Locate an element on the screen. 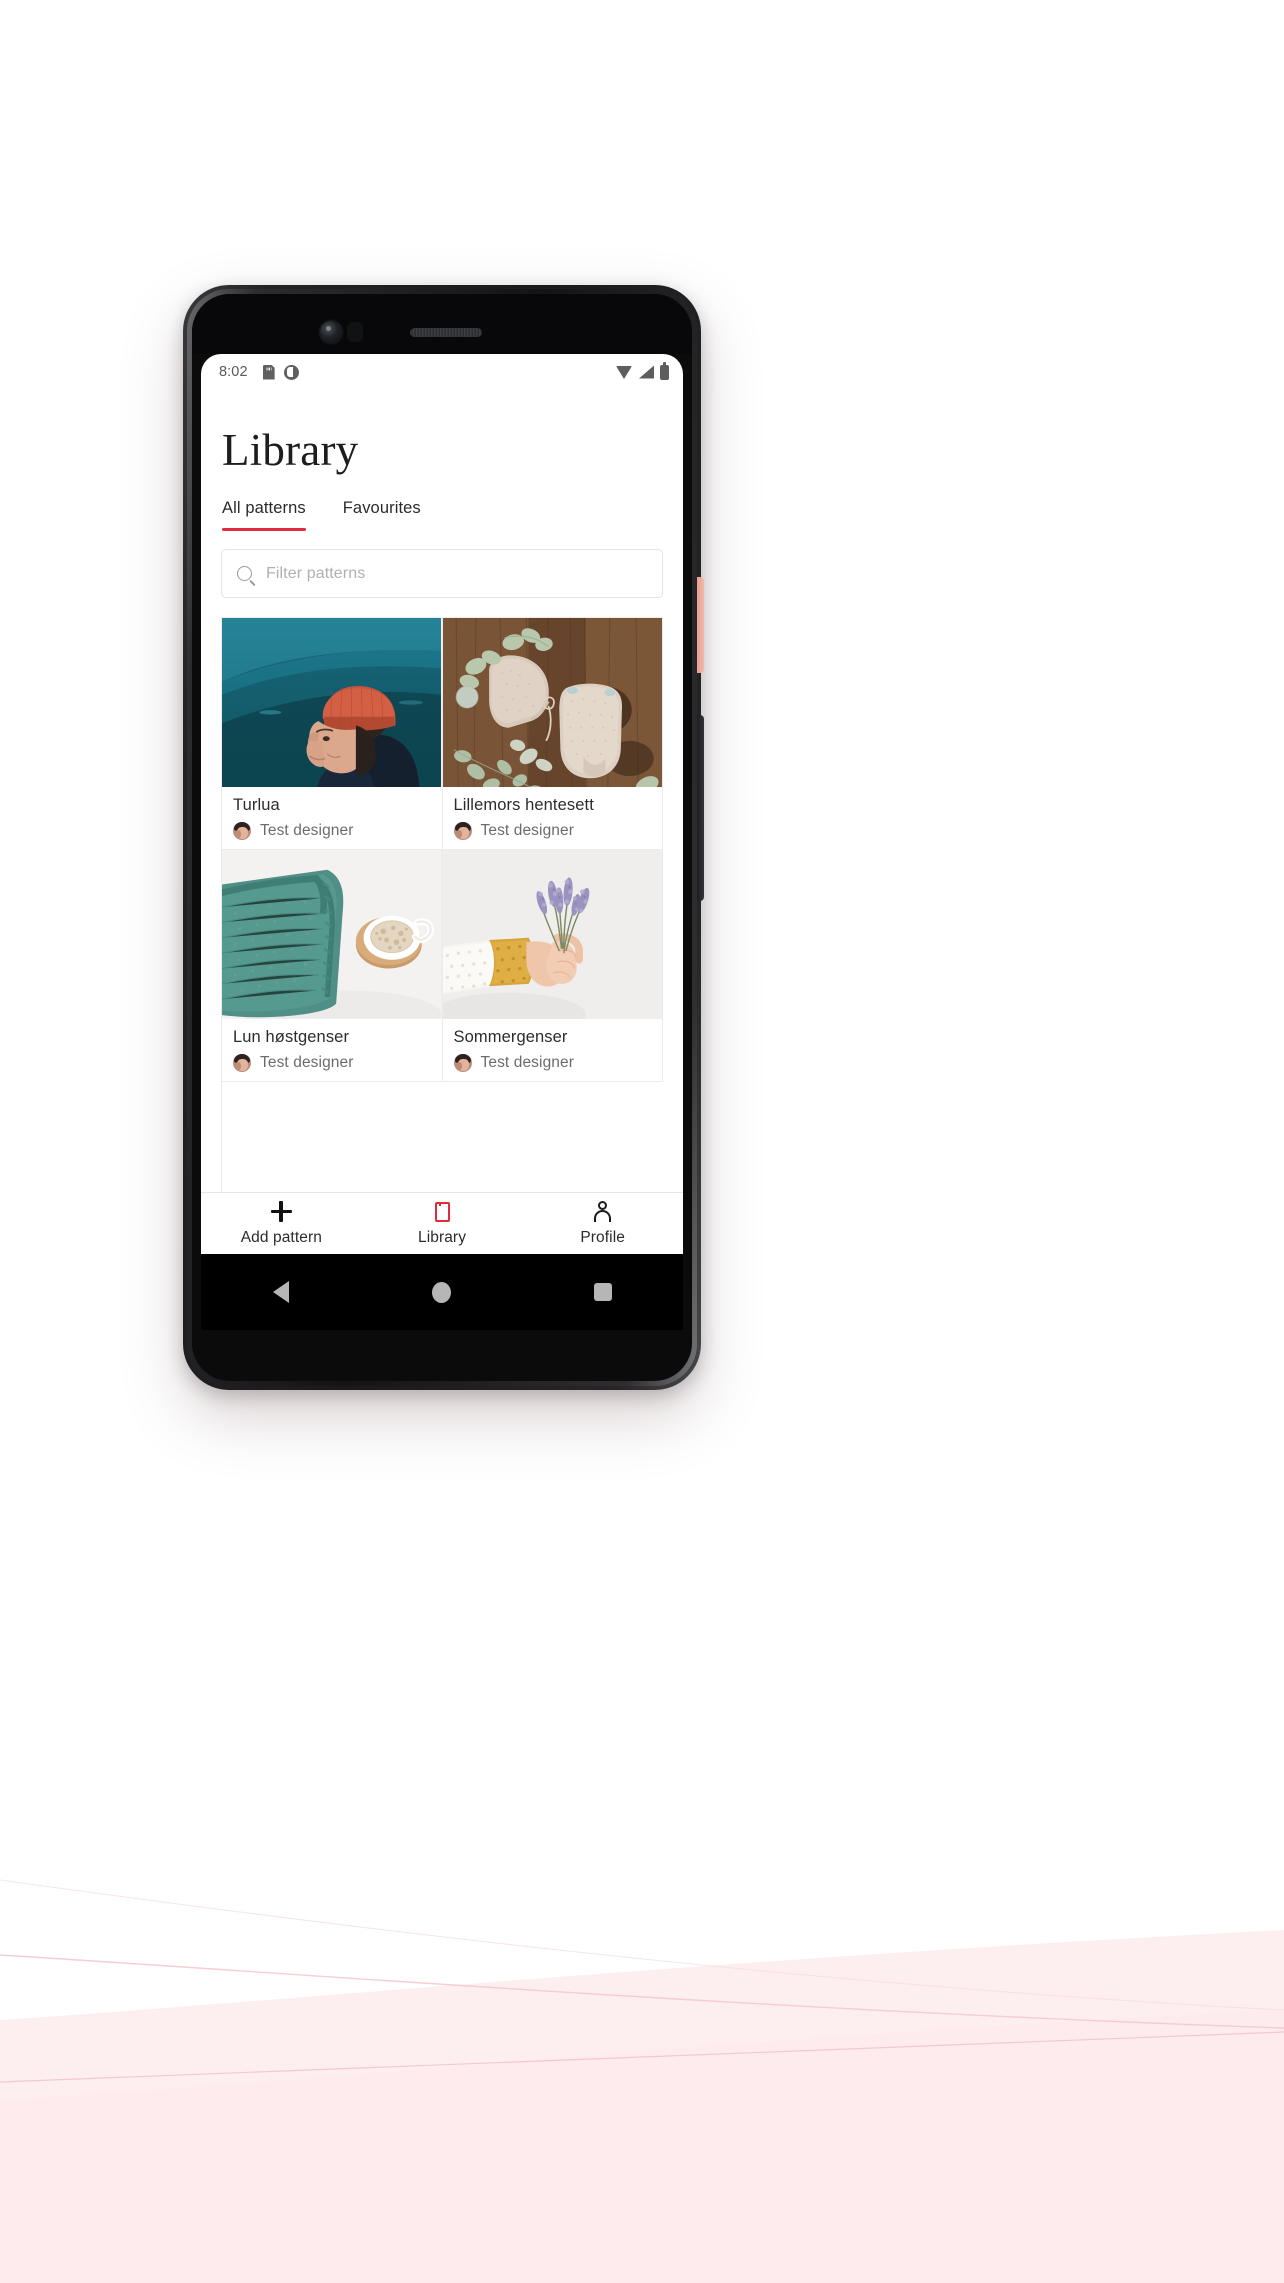 This screenshot has height=2283, width=1284. pattern-card-body: Turlua Test designer is located at coordinates (332, 818).